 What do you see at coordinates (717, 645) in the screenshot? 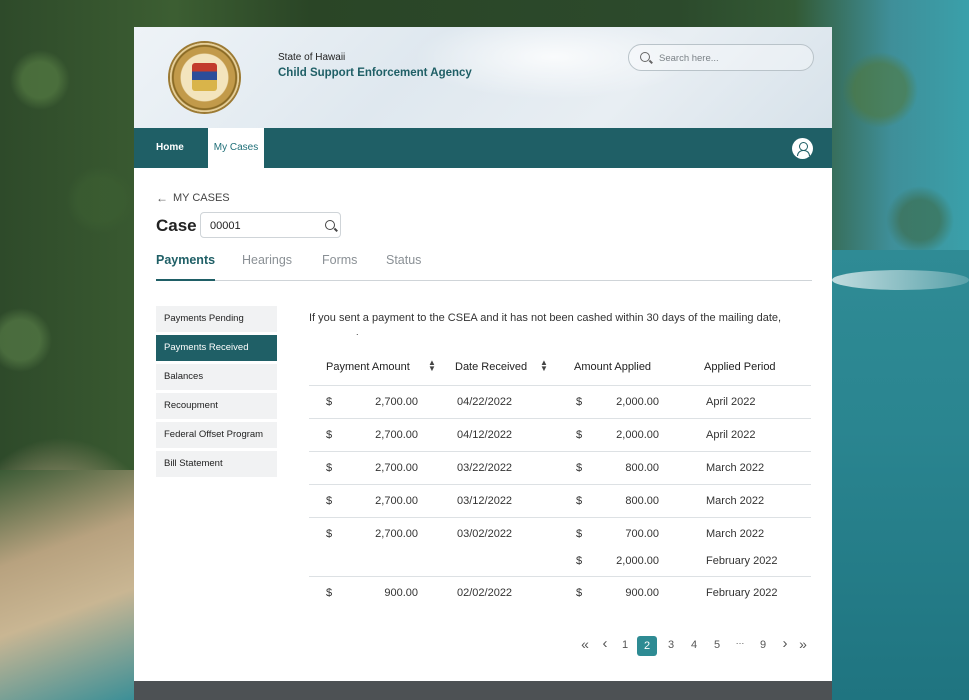
I see `page-button: 5` at bounding box center [717, 645].